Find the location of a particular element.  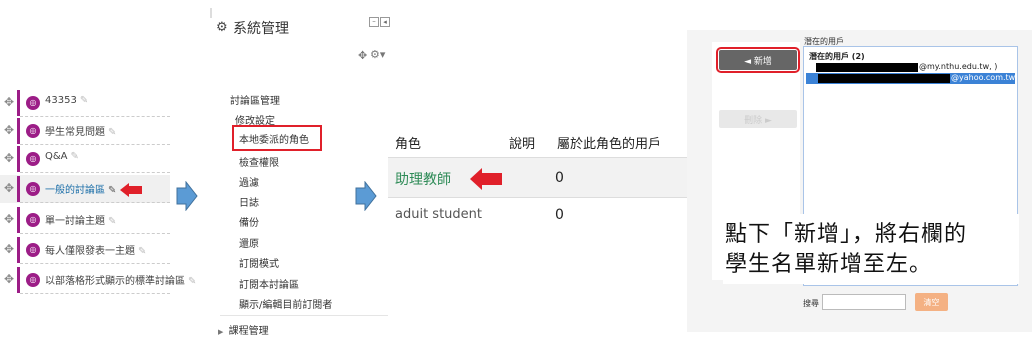

admin-section-forum: 討論區管理 is located at coordinates (255, 99).